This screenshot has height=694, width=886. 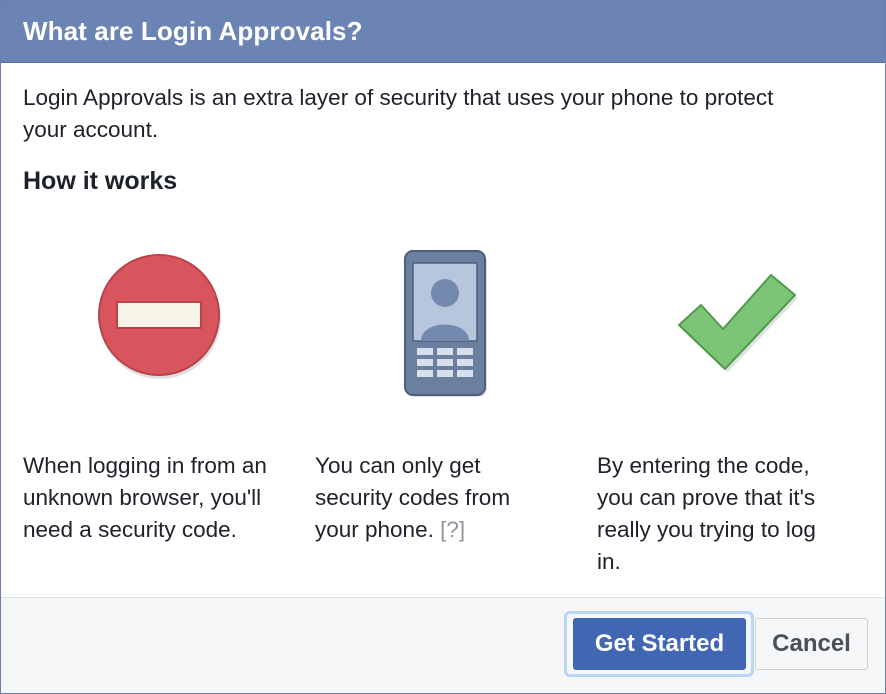 What do you see at coordinates (100, 181) in the screenshot?
I see `section-heading: How it works` at bounding box center [100, 181].